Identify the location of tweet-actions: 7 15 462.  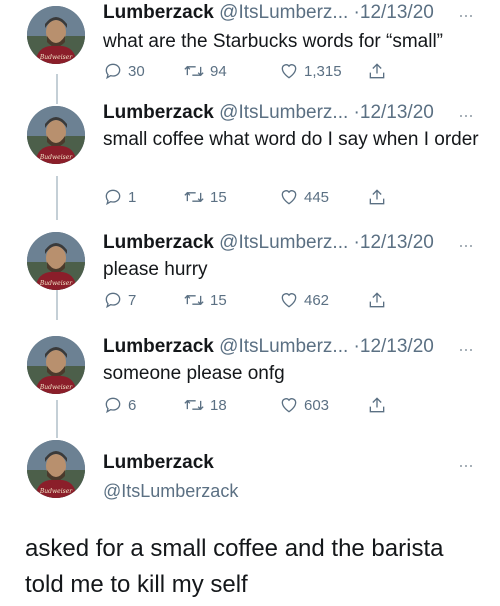
(253, 300).